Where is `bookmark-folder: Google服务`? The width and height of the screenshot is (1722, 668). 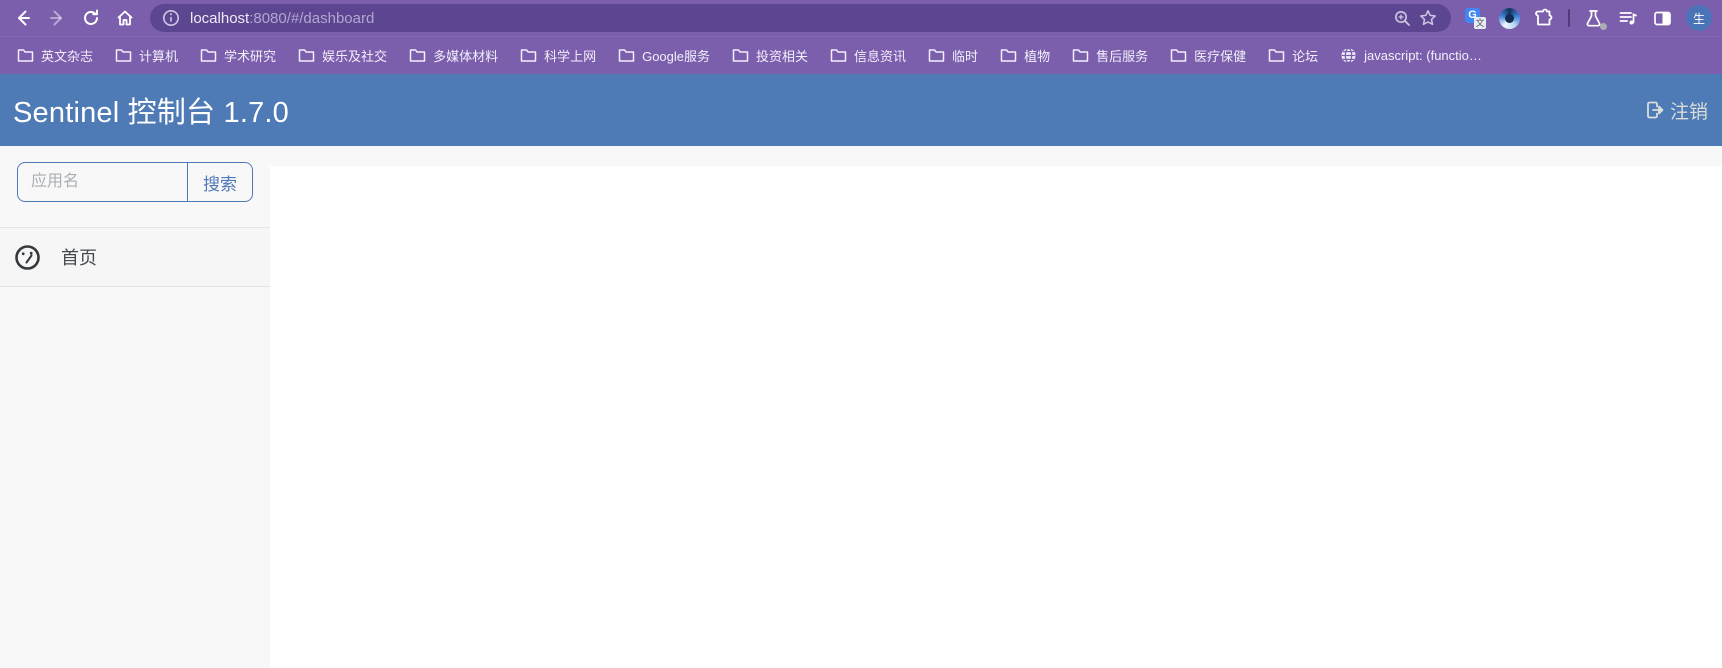 bookmark-folder: Google服务 is located at coordinates (664, 55).